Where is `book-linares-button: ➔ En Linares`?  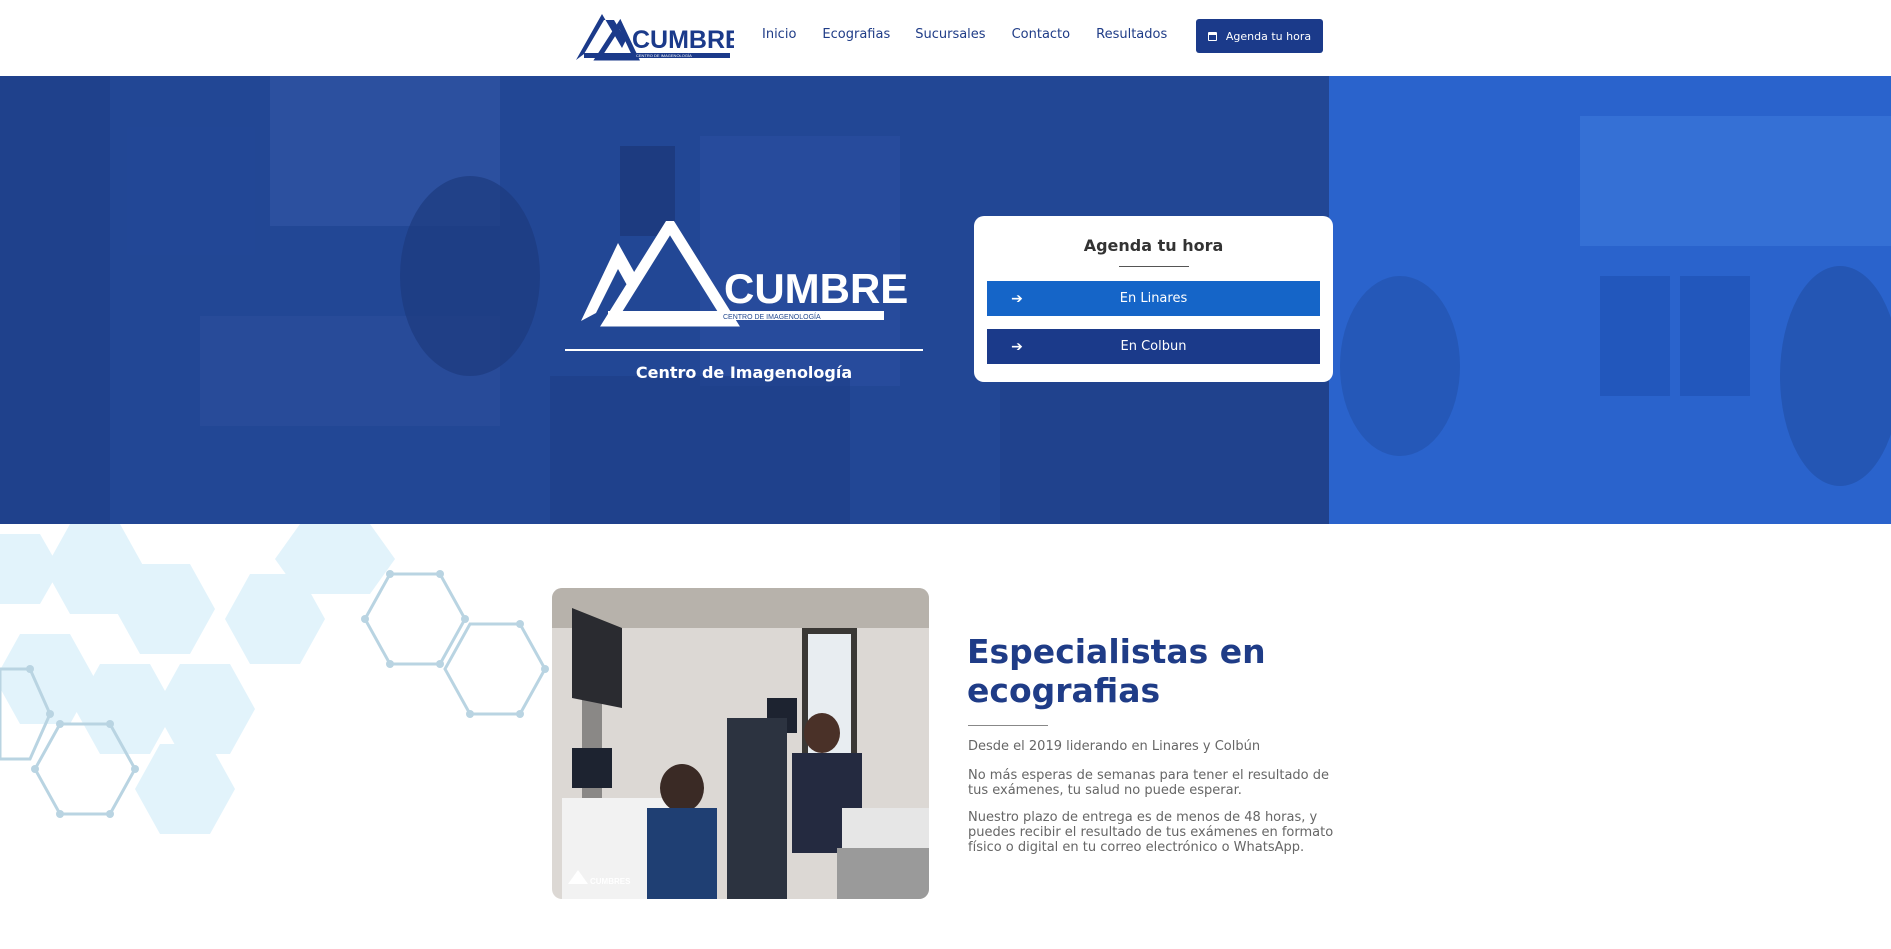
book-linares-button: ➔ En Linares is located at coordinates (1153, 298).